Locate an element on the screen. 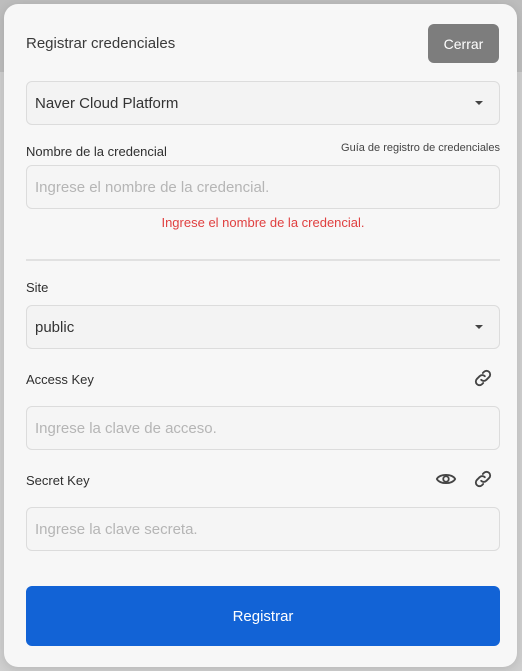  provider-select-value: Naver Cloud Platform is located at coordinates (107, 103).